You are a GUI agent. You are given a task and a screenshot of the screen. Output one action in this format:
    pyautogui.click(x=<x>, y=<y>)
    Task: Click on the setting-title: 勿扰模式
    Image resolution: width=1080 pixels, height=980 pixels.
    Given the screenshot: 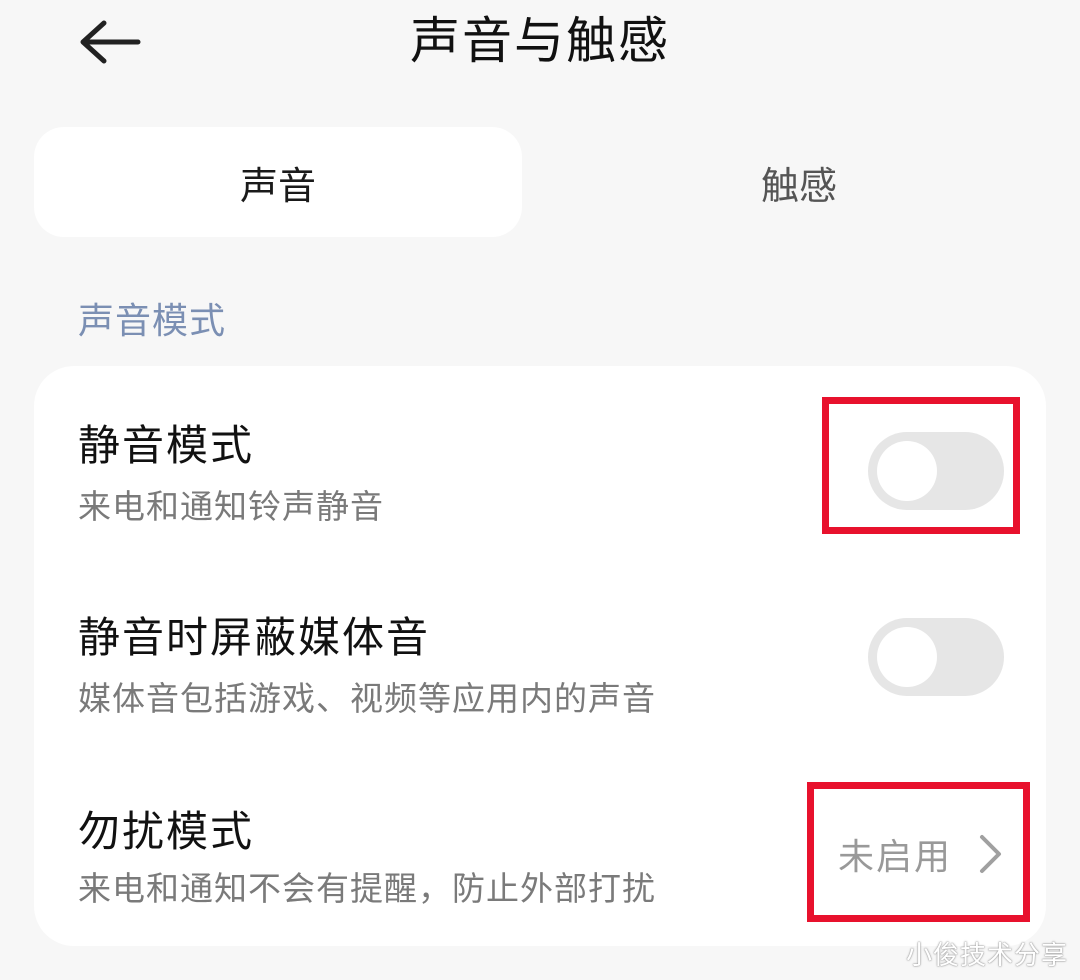 What is the action you would take?
    pyautogui.click(x=166, y=831)
    